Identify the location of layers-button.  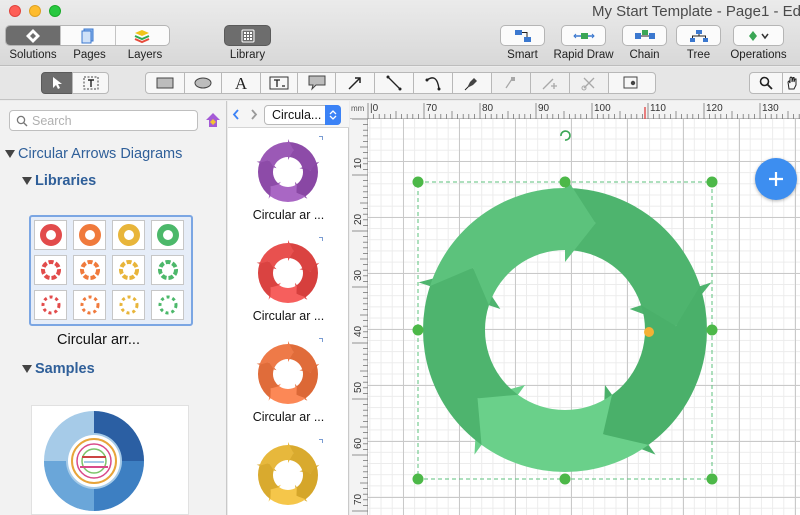
(142, 35).